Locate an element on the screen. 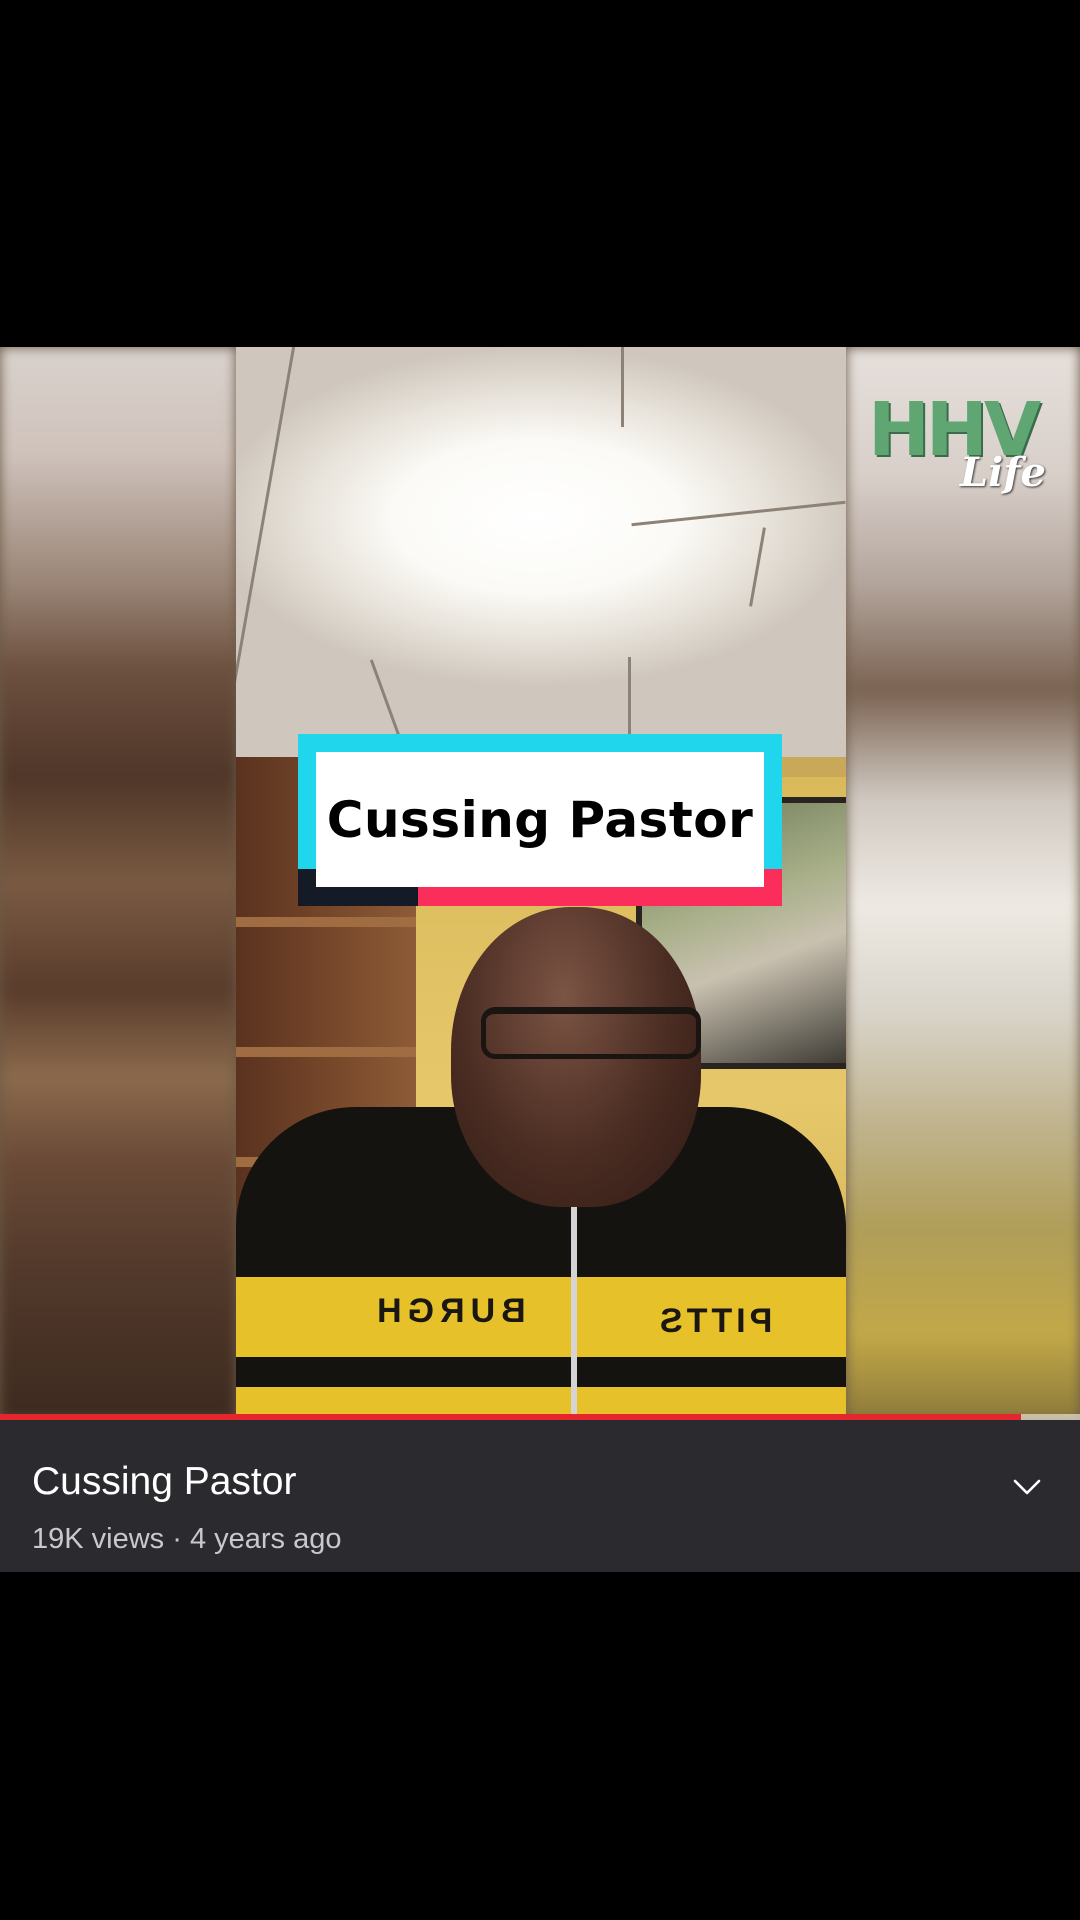  expand-description-button is located at coordinates (1027, 1487).